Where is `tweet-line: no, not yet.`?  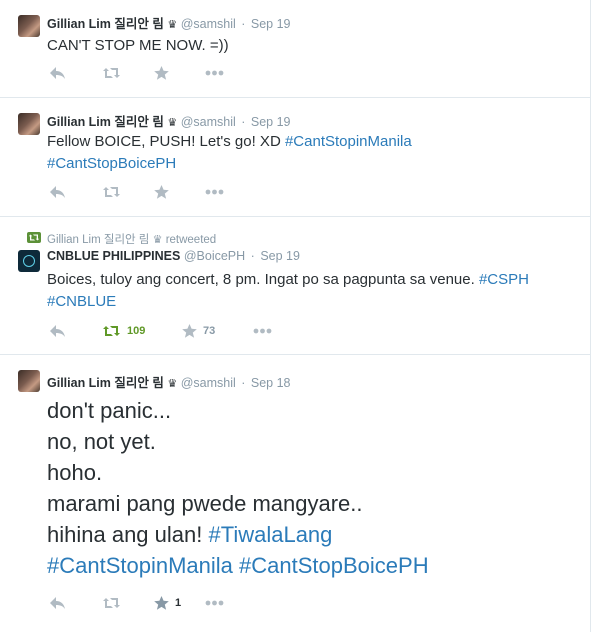
tweet-line: no, not yet. is located at coordinates (238, 441).